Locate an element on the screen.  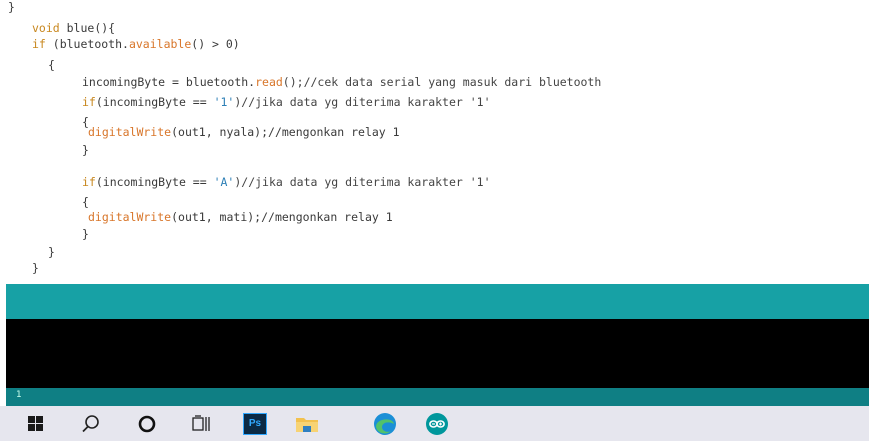
task-view-button is located at coordinates (201, 423).